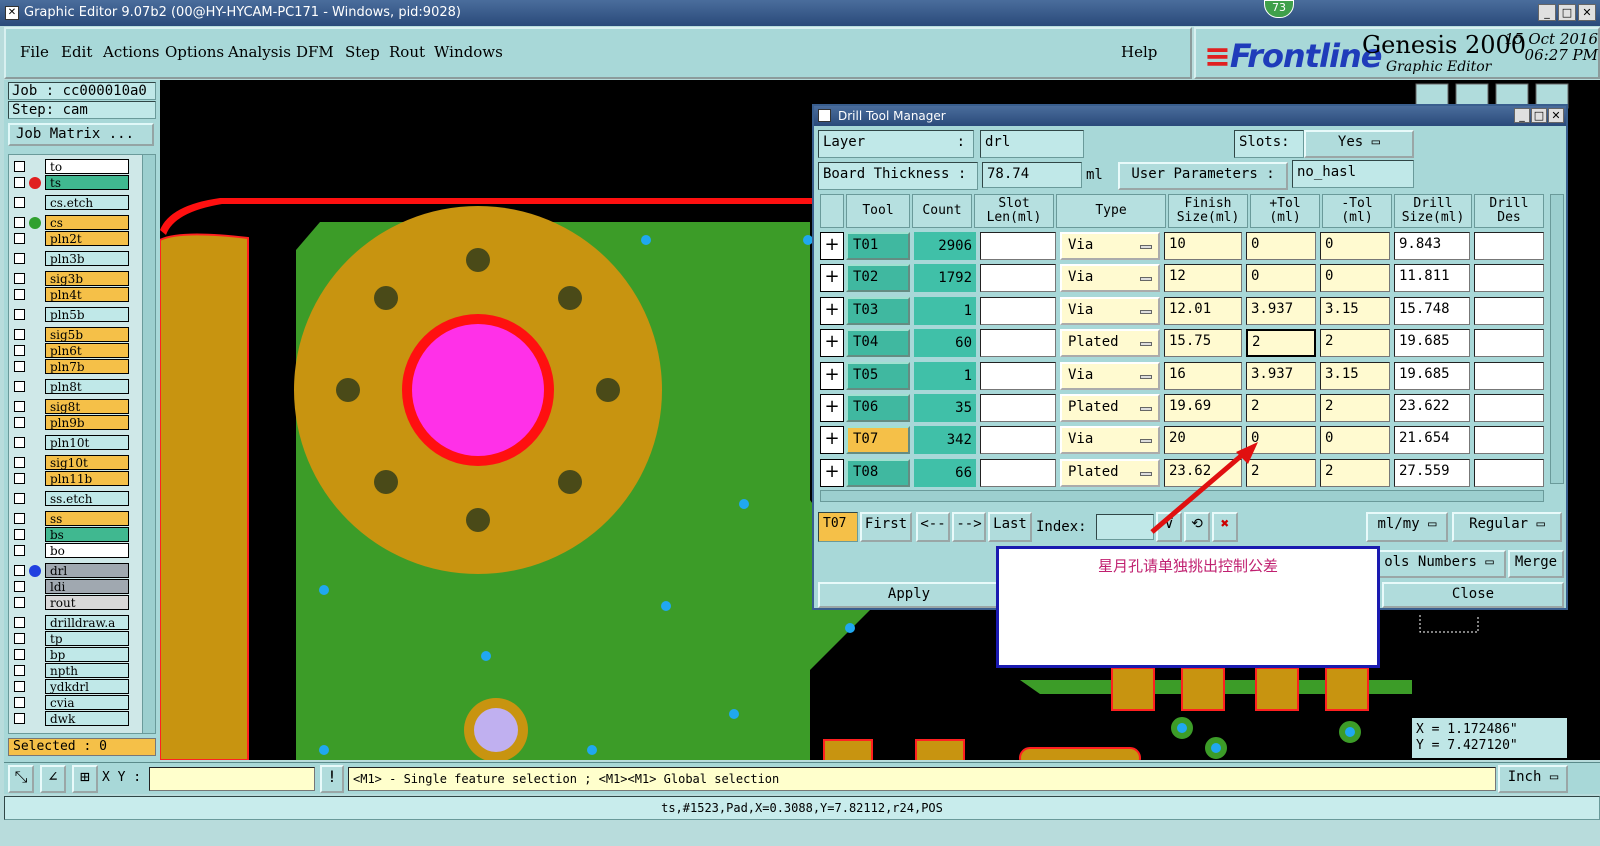 This screenshot has width=1600, height=846. I want to click on layer-row-npth: npth, so click(76, 671).